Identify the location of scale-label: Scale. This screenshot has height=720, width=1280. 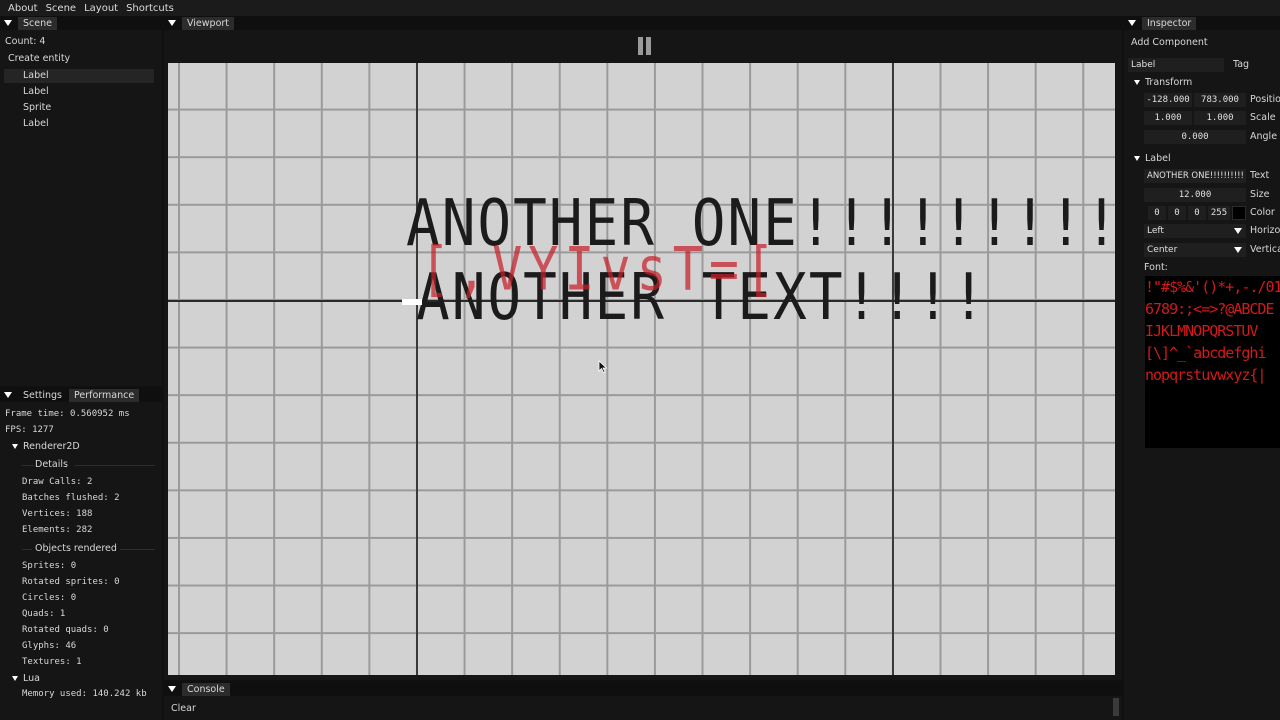
(1263, 117).